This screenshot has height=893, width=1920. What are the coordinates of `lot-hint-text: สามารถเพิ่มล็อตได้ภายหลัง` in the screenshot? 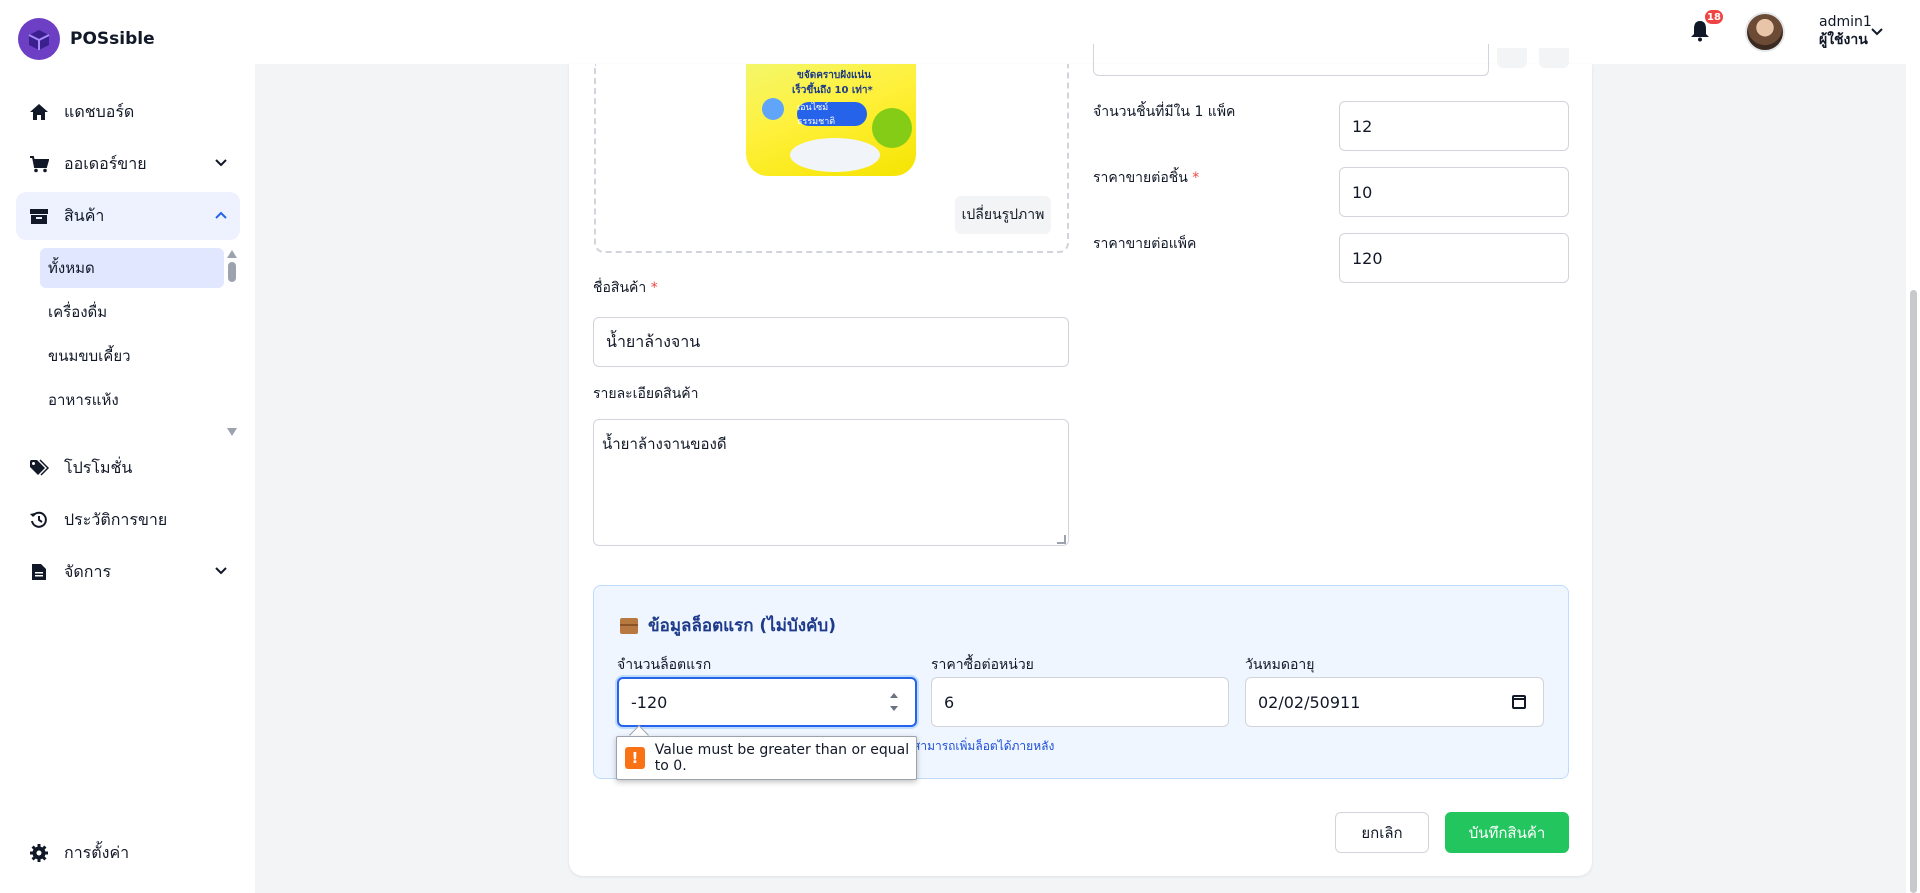 It's located at (984, 746).